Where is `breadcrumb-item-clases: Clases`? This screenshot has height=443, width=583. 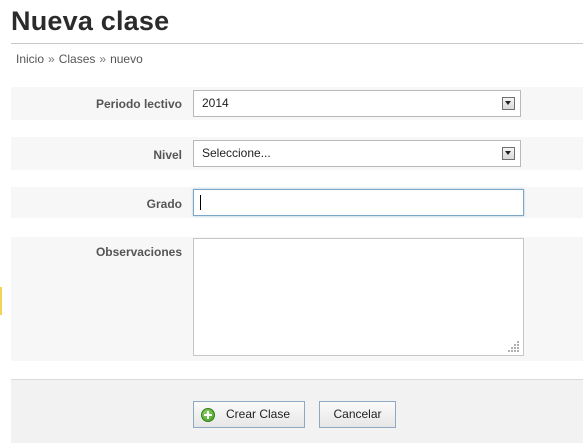 breadcrumb-item-clases: Clases is located at coordinates (77, 59).